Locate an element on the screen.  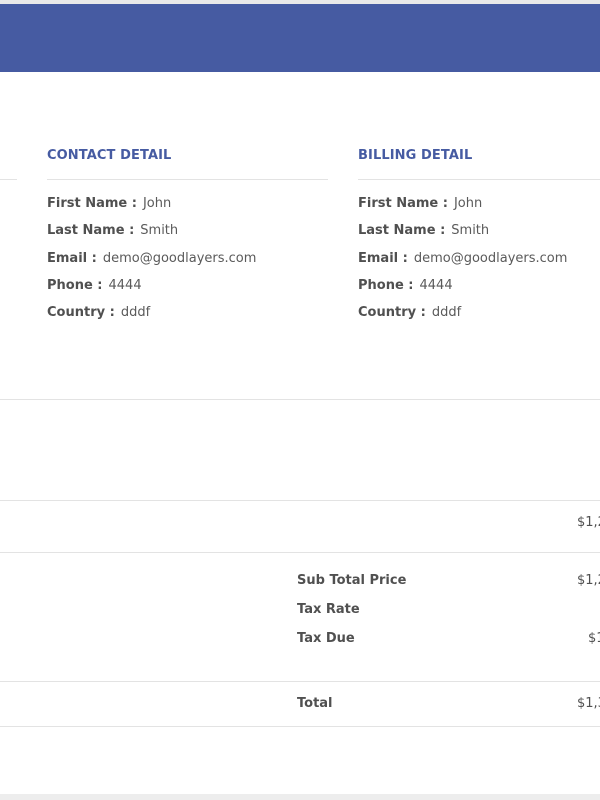
billing-country: Country : dddf is located at coordinates (462, 317).